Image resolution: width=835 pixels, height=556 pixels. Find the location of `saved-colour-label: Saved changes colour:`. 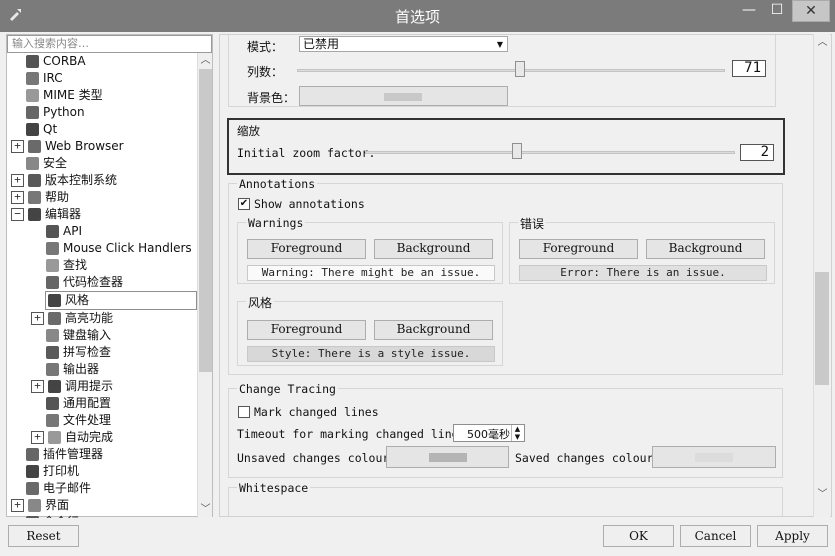

saved-colour-label: Saved changes colour: is located at coordinates (588, 458).